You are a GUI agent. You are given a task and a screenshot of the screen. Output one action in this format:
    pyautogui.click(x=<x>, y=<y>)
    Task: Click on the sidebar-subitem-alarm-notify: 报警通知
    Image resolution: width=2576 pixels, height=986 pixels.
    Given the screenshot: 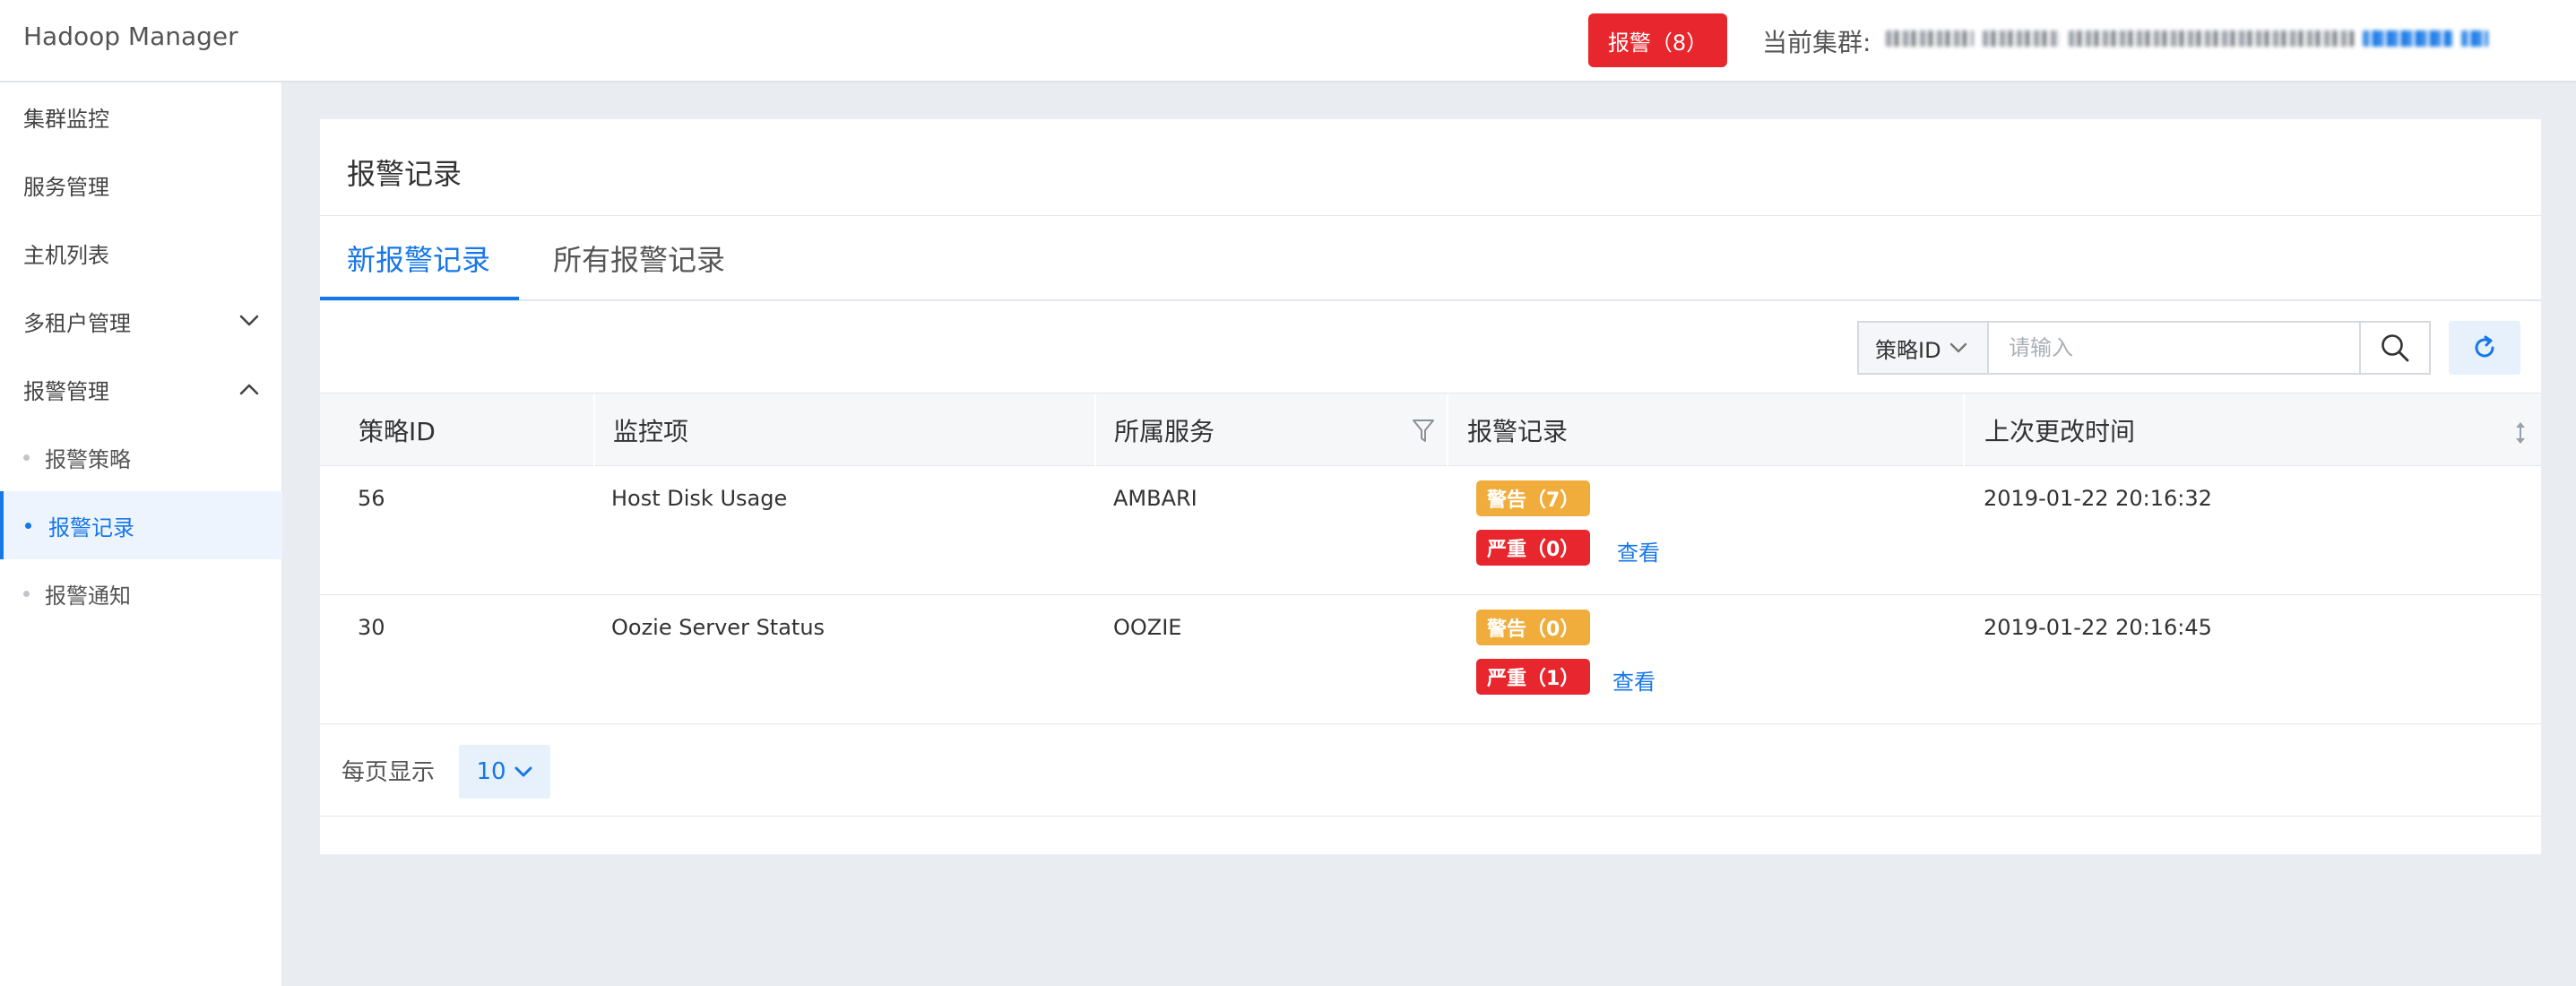 What is the action you would take?
    pyautogui.click(x=141, y=593)
    